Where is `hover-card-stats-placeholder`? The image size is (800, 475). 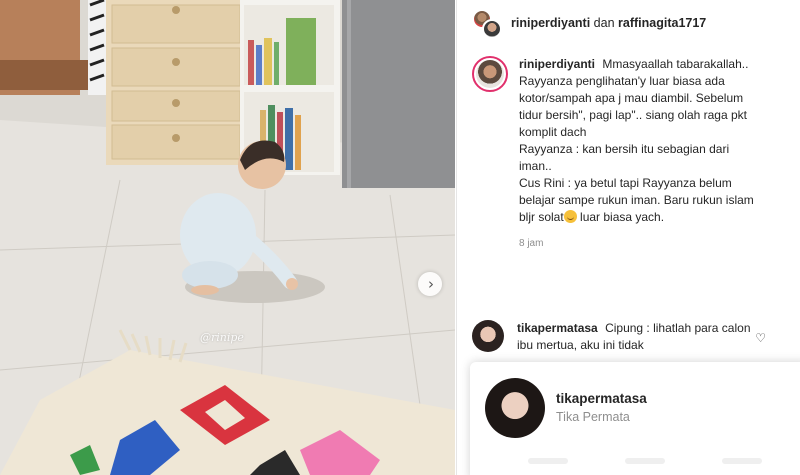 hover-card-stats-placeholder is located at coordinates (645, 463).